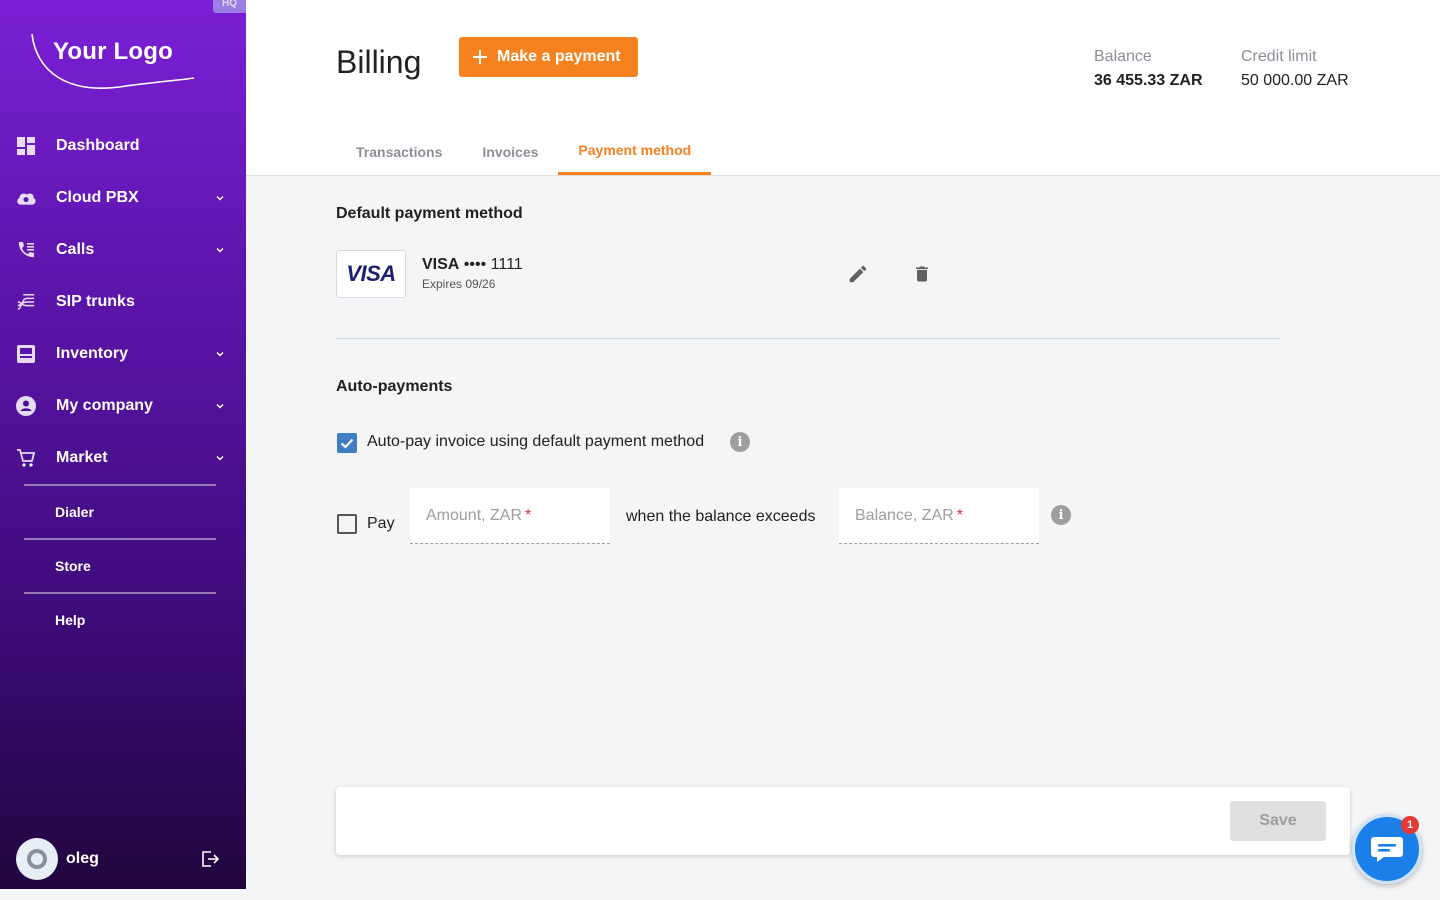 This screenshot has height=900, width=1440. Describe the element at coordinates (1278, 821) in the screenshot. I see `save-button: Save` at that location.